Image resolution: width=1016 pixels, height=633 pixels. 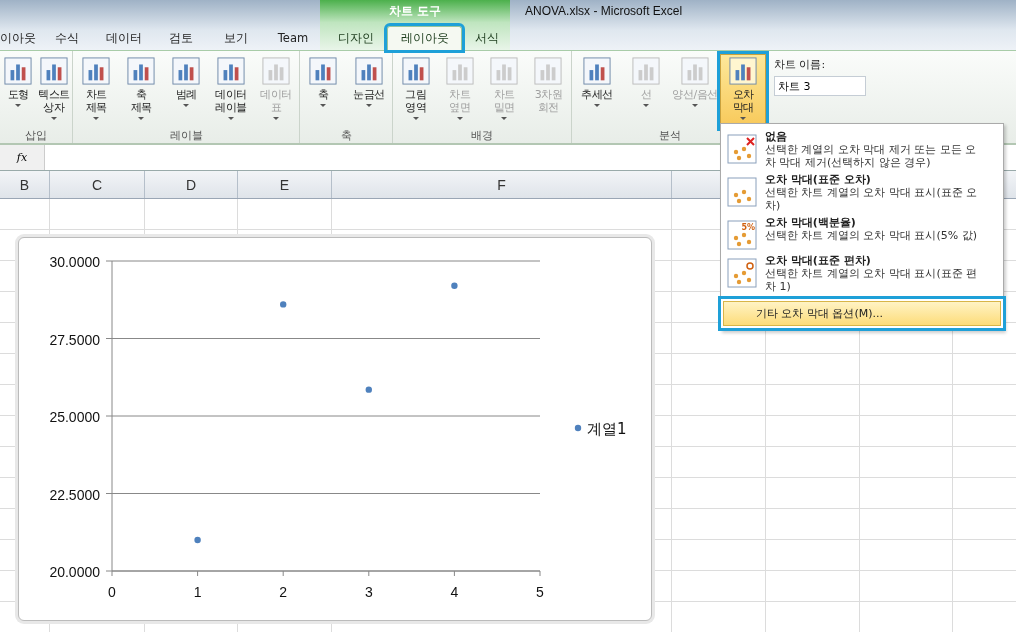 I want to click on error-bar-icon: 5%, so click(x=742, y=235).